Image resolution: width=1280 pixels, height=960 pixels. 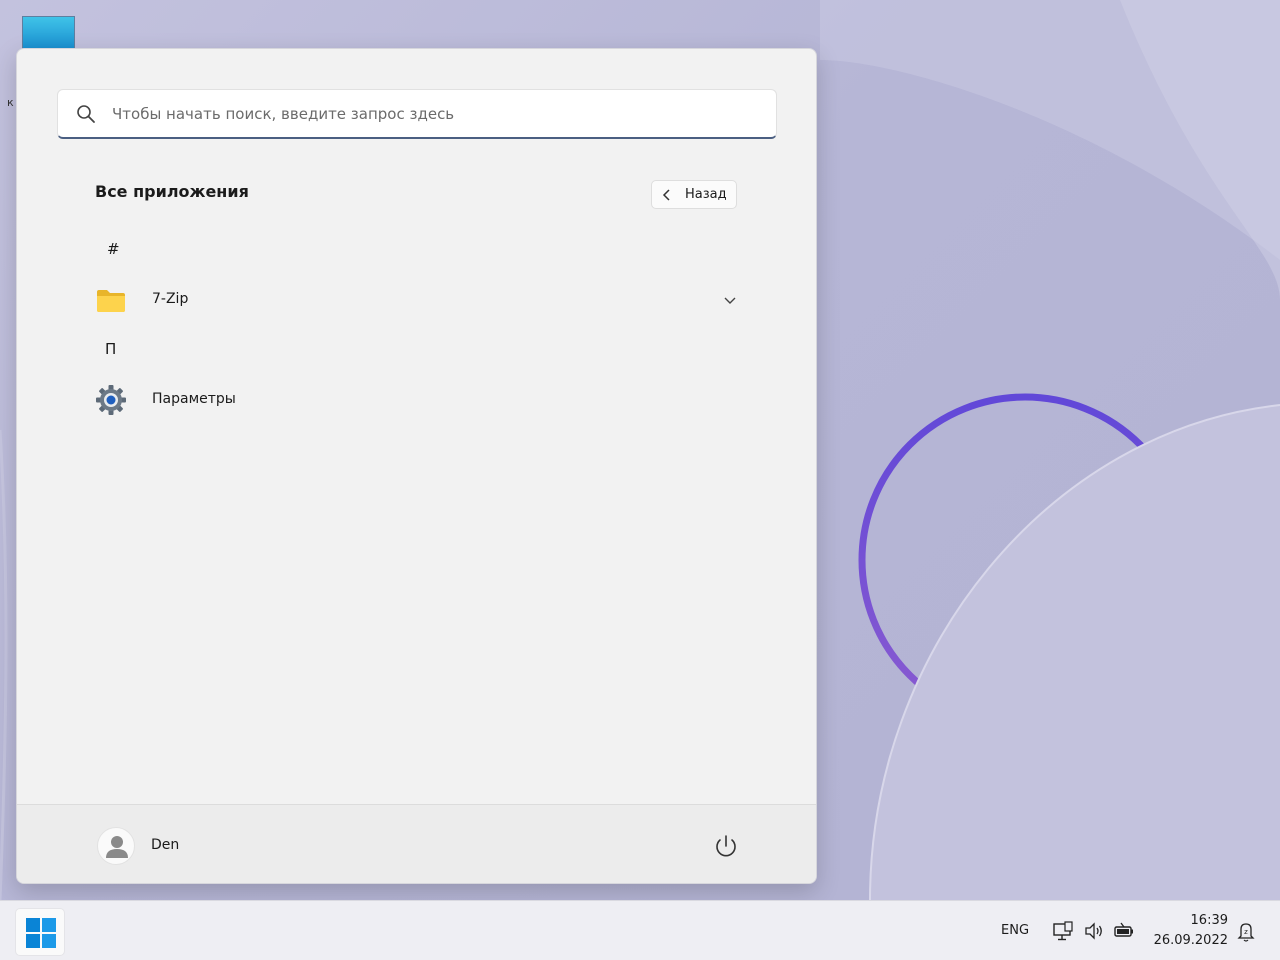 What do you see at coordinates (730, 300) in the screenshot?
I see `chevron-down-icon` at bounding box center [730, 300].